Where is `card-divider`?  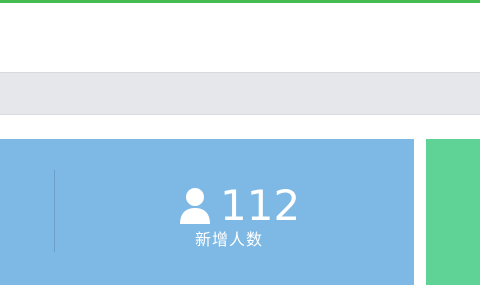
card-divider is located at coordinates (54, 211).